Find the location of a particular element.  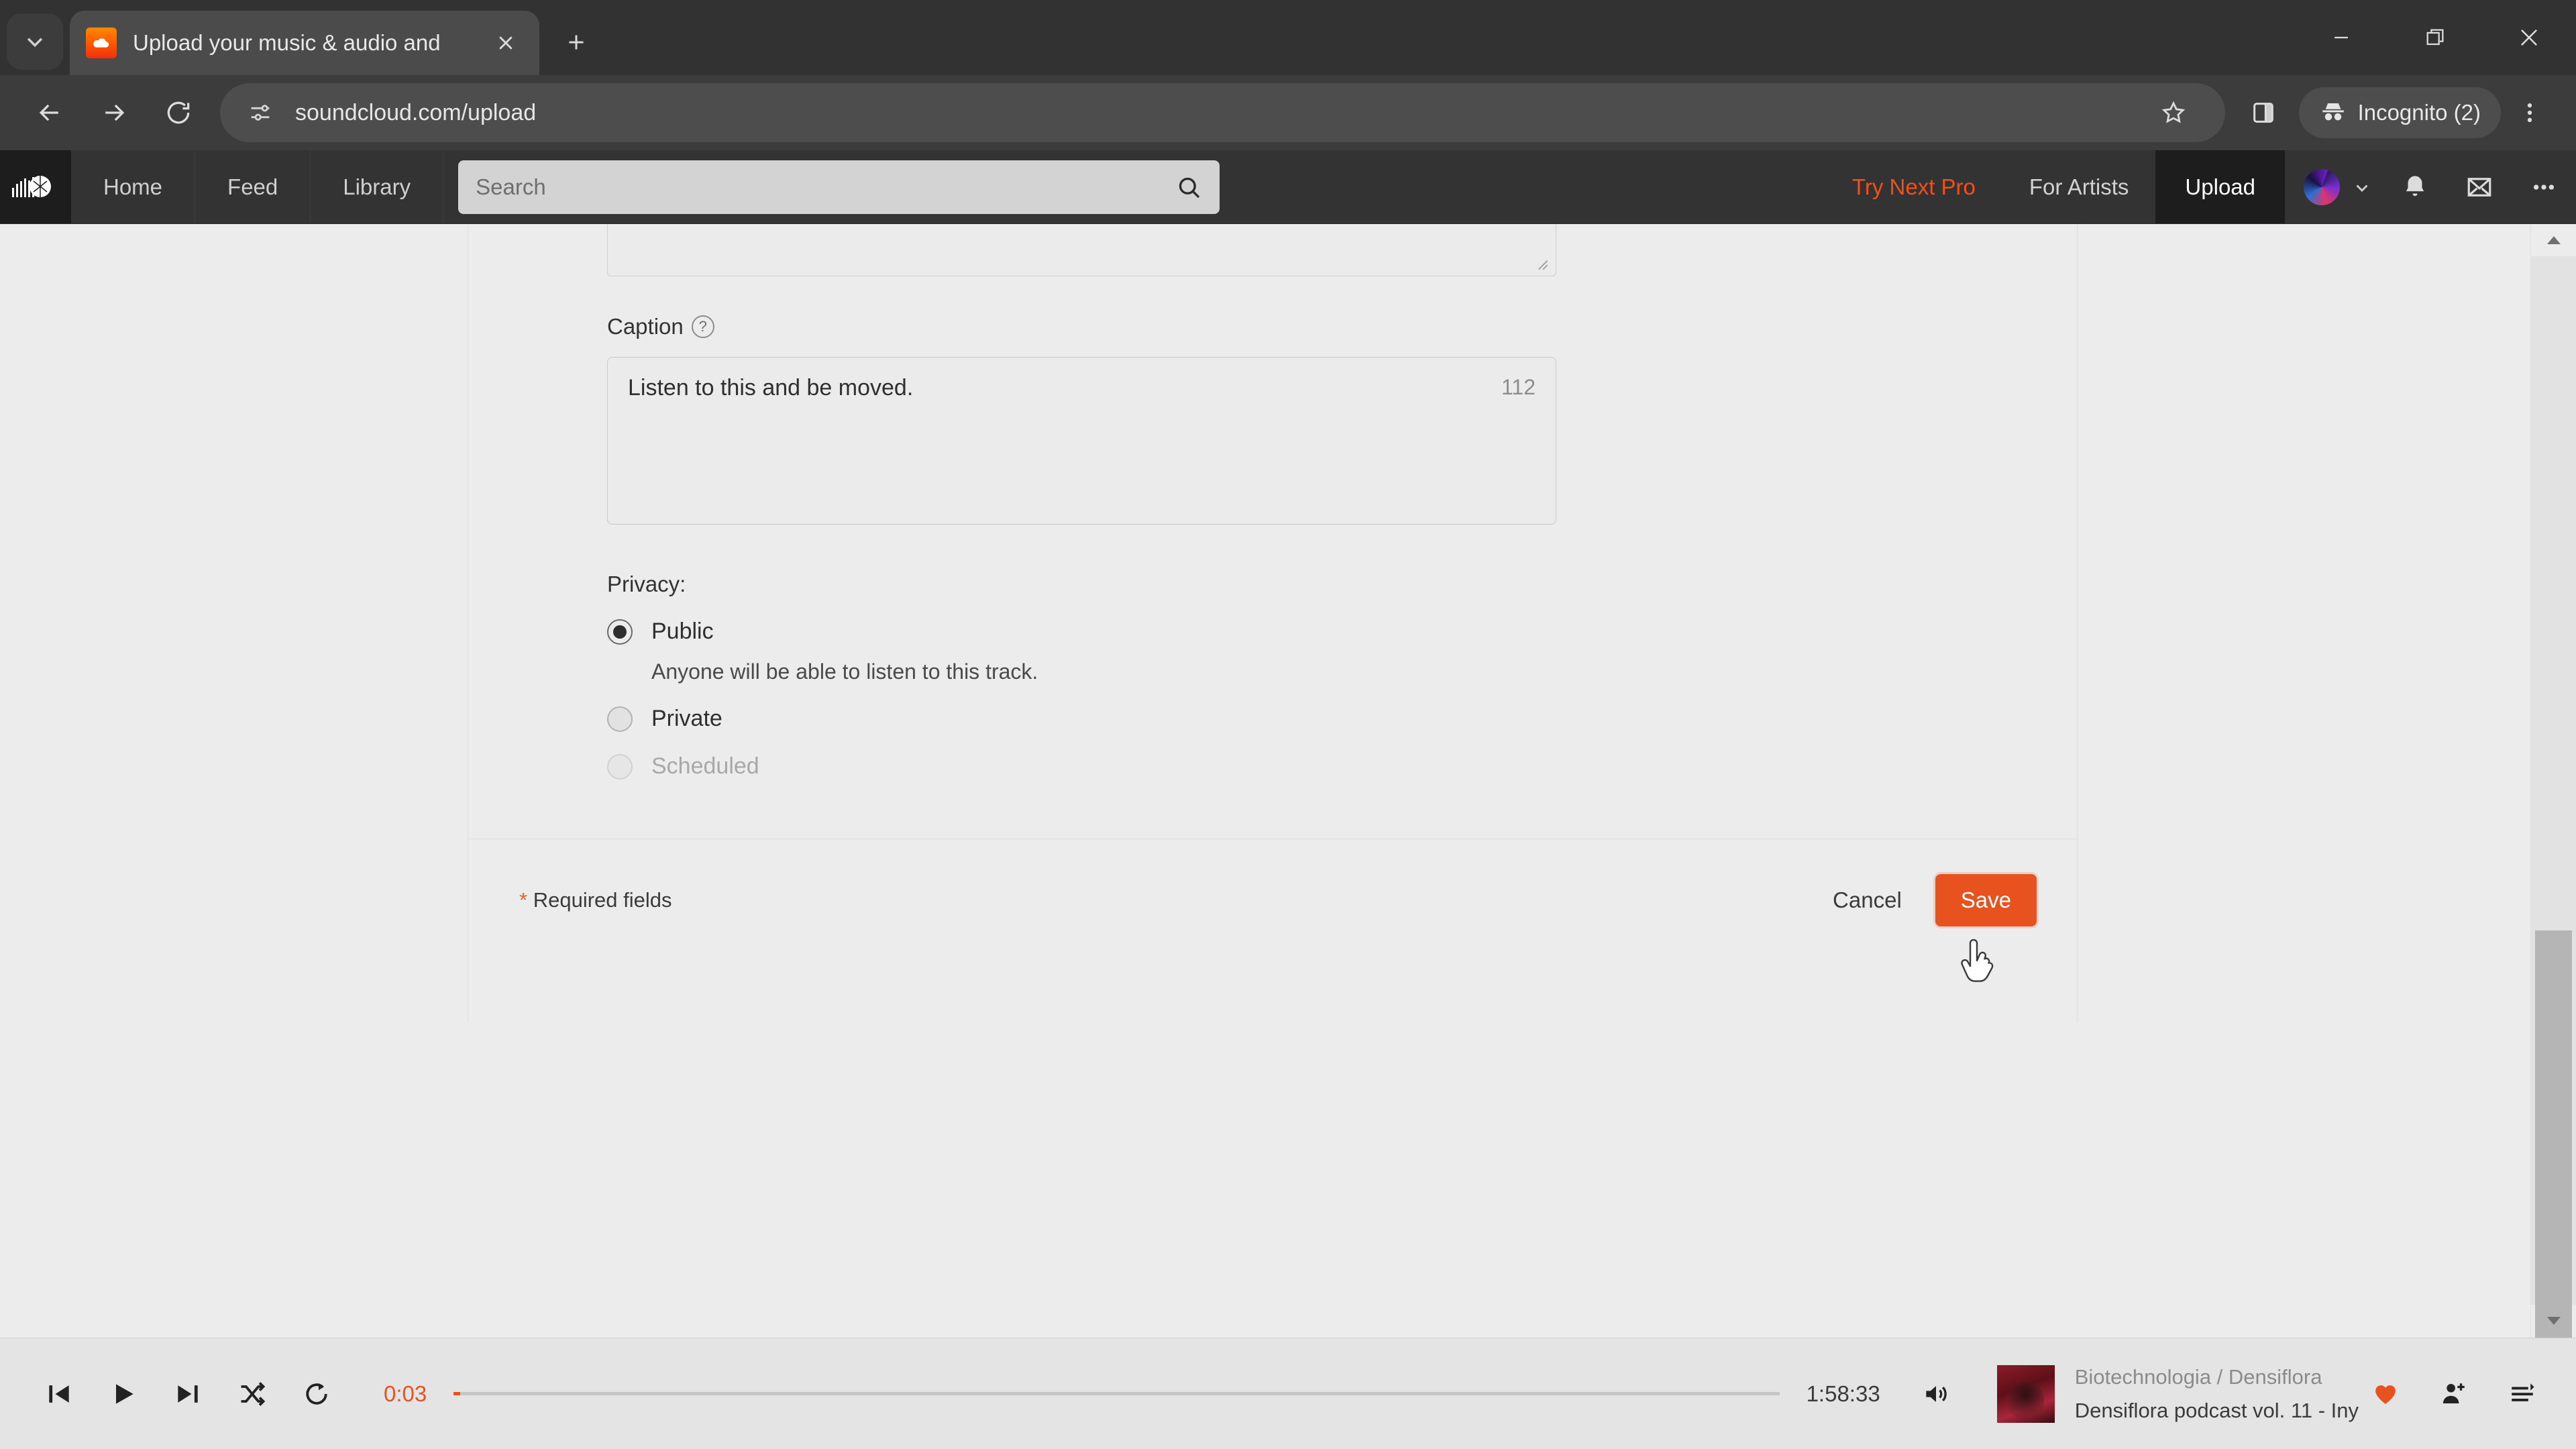

soundcloud-logo-icon is located at coordinates (31, 186).